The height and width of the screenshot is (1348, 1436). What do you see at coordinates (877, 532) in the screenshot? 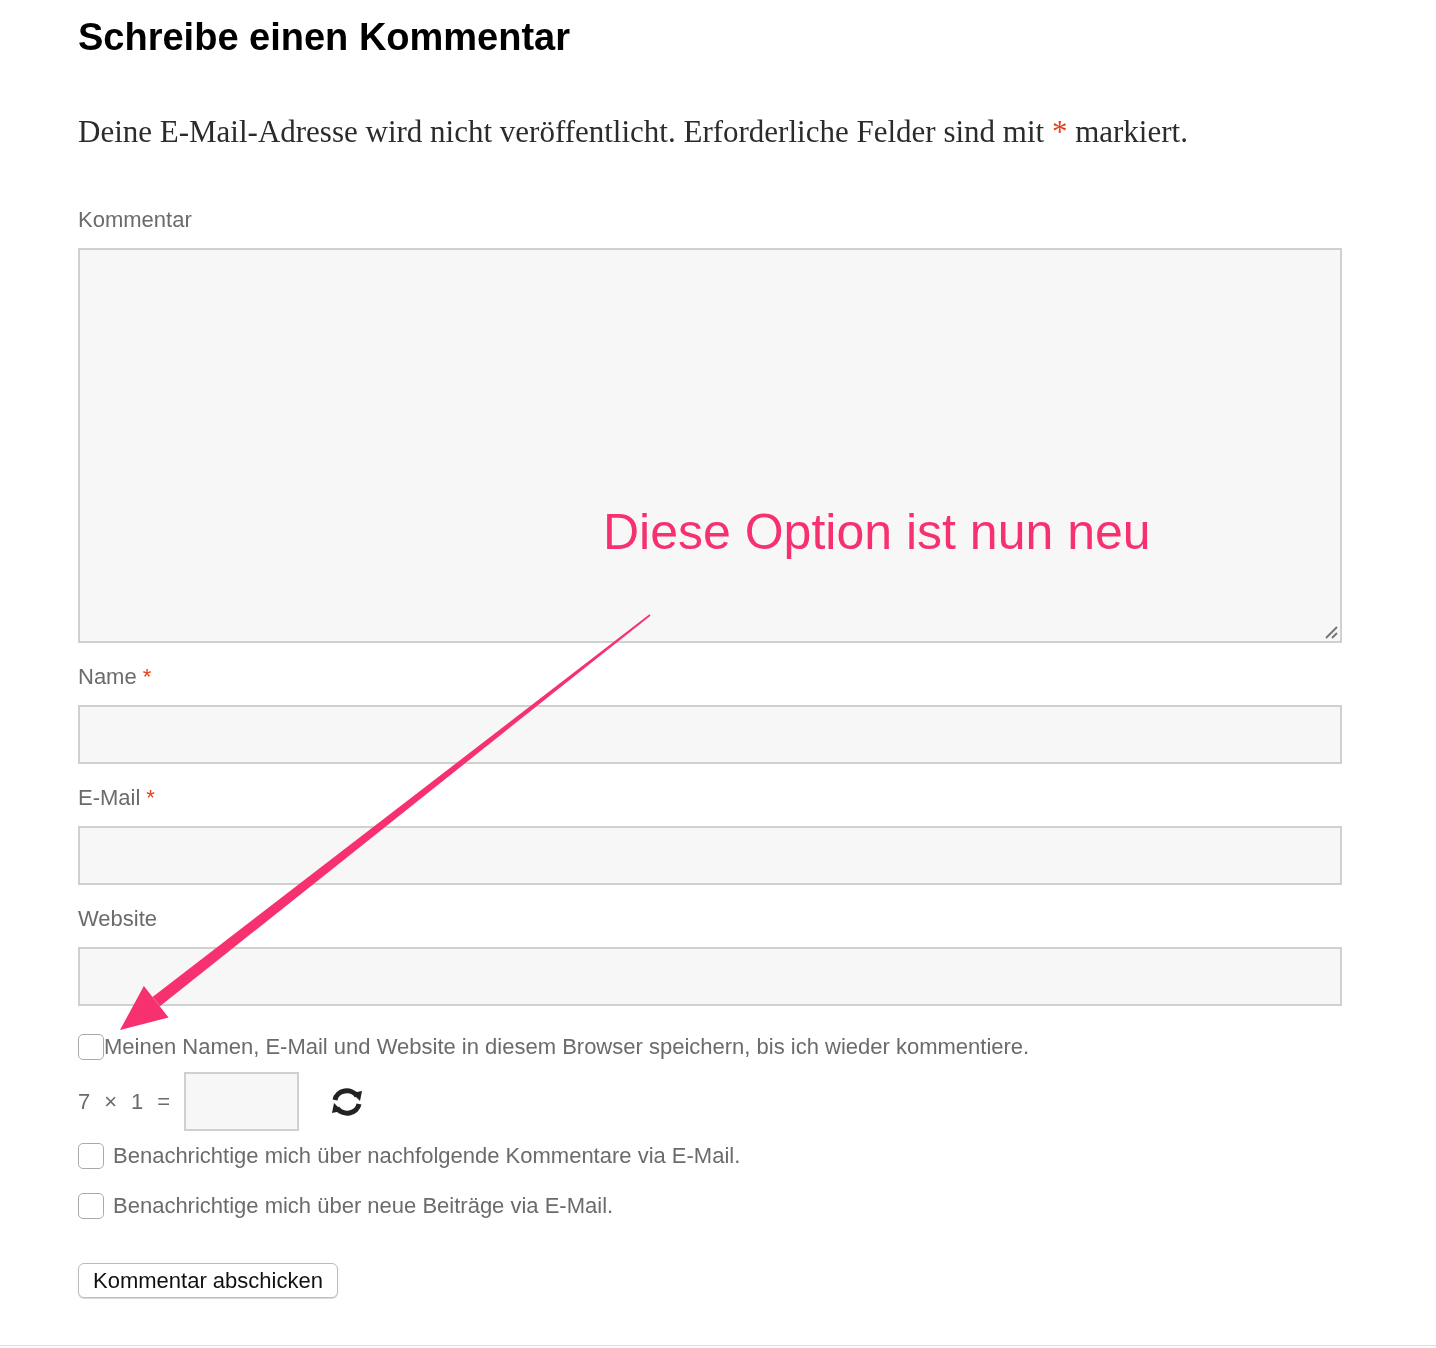
I see `annotation-text: Diese Option ist nun neu` at bounding box center [877, 532].